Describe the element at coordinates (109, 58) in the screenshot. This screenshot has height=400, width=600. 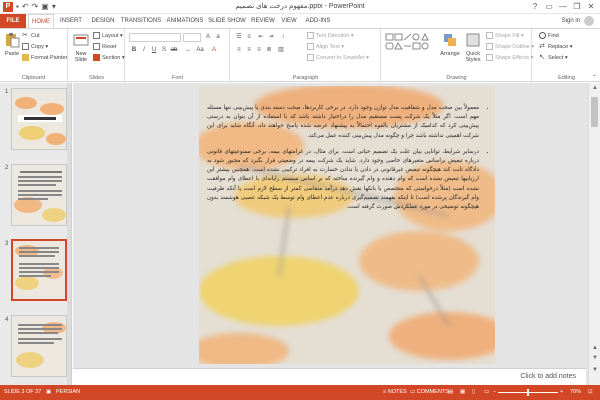
I see `section-button: Section ▾` at that location.